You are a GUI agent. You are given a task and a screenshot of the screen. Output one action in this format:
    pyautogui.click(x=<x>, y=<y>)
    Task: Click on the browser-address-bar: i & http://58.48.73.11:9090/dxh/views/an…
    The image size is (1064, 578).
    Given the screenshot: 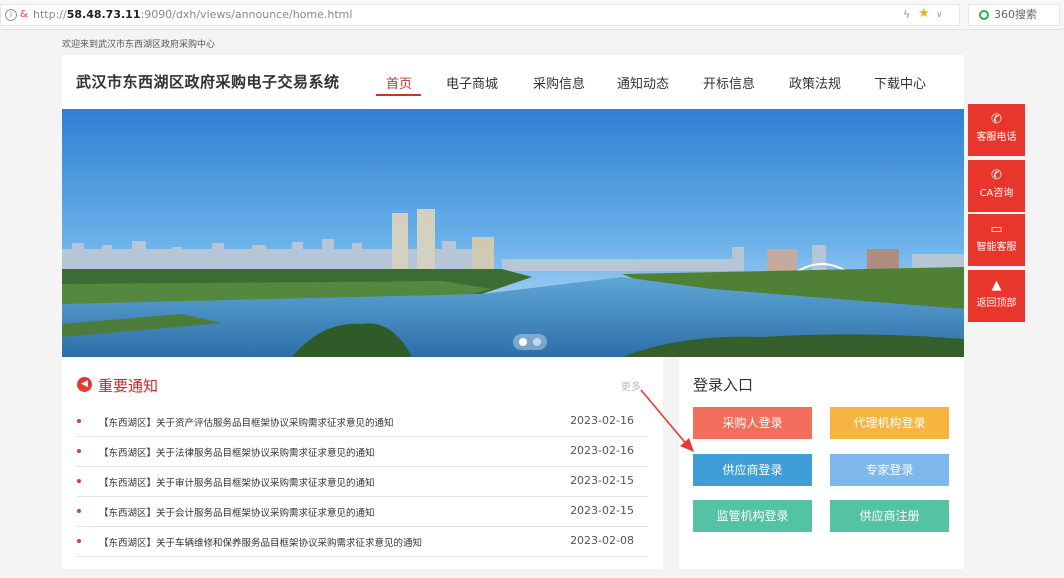 What is the action you would take?
    pyautogui.click(x=532, y=15)
    